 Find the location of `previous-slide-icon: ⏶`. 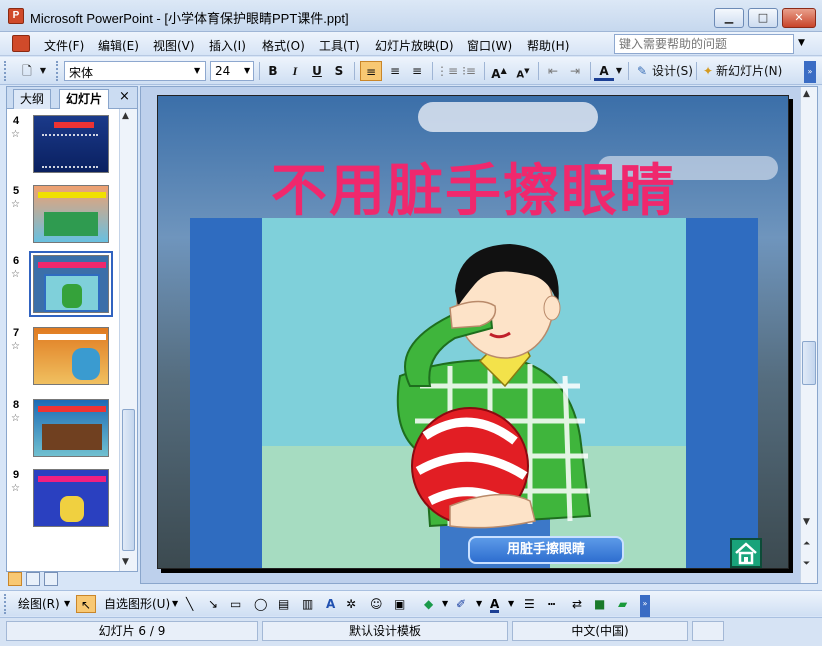

previous-slide-icon: ⏶ is located at coordinates (806, 544).